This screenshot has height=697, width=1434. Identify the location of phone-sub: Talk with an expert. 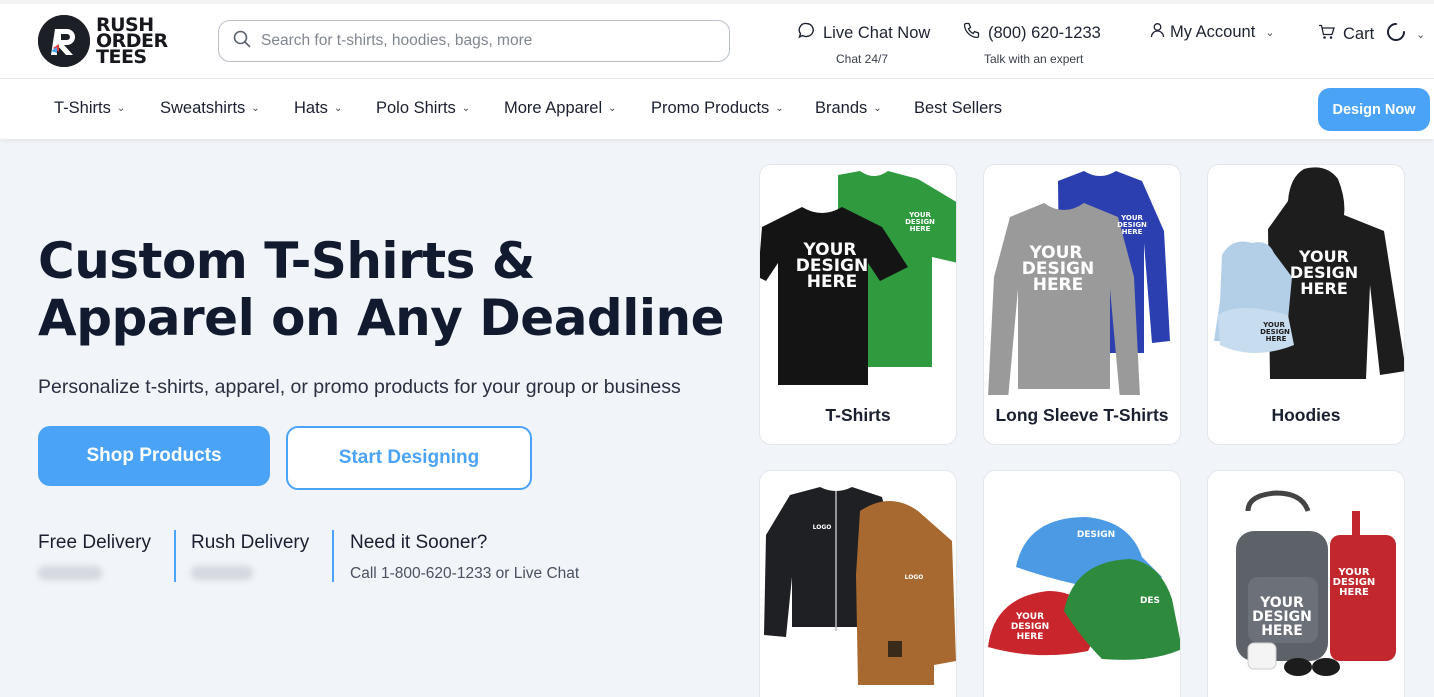
(1034, 59).